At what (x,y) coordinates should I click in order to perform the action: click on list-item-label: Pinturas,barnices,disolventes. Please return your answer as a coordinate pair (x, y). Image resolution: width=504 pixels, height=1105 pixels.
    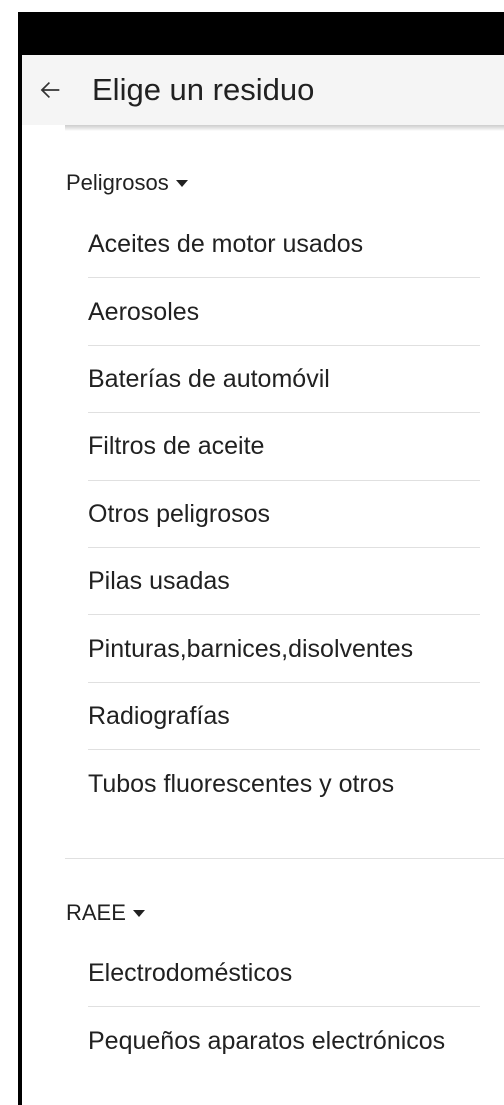
    Looking at the image, I should click on (251, 648).